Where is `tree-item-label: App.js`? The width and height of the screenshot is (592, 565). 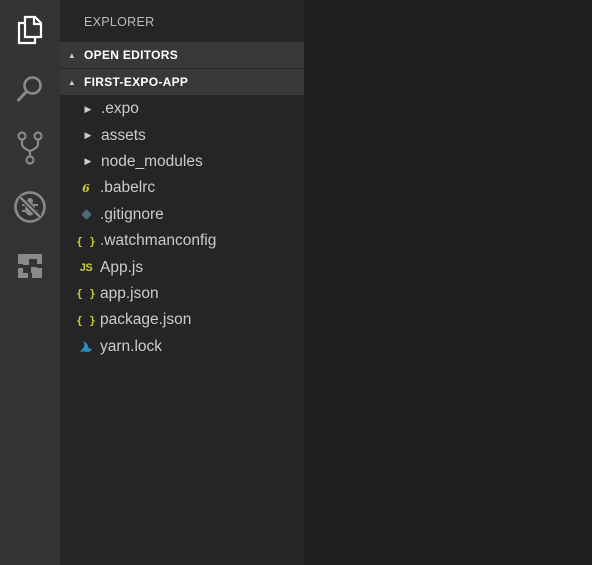 tree-item-label: App.js is located at coordinates (122, 267).